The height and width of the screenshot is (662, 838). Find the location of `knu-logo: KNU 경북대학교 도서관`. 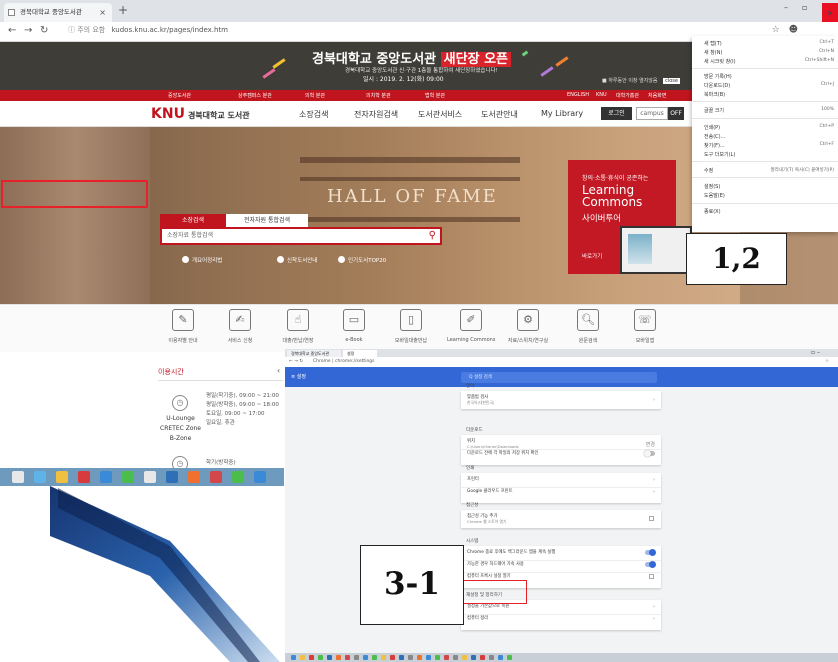

knu-logo: KNU 경북대학교 도서관 is located at coordinates (200, 114).